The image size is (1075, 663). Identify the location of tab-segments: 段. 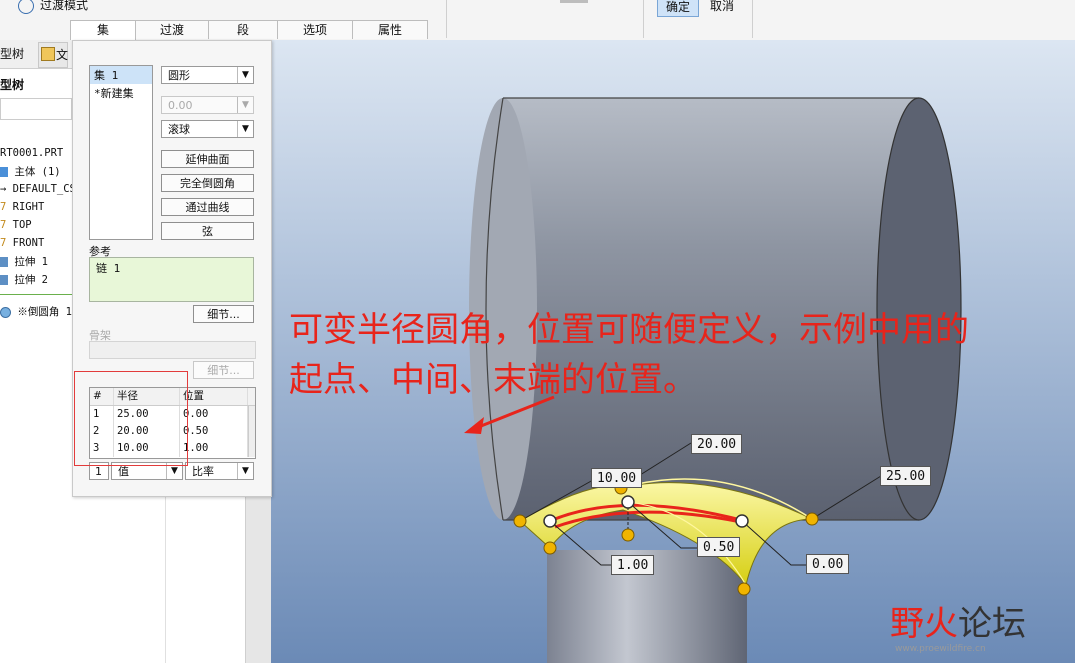
(243, 29).